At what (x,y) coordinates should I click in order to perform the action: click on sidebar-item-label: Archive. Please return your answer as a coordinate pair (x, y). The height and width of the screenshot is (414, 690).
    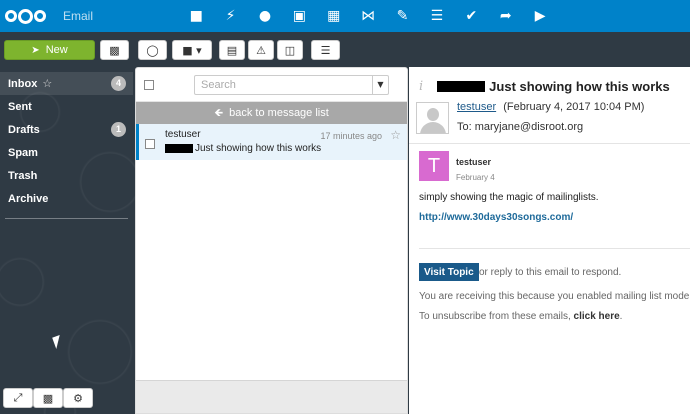
    Looking at the image, I should click on (28, 198).